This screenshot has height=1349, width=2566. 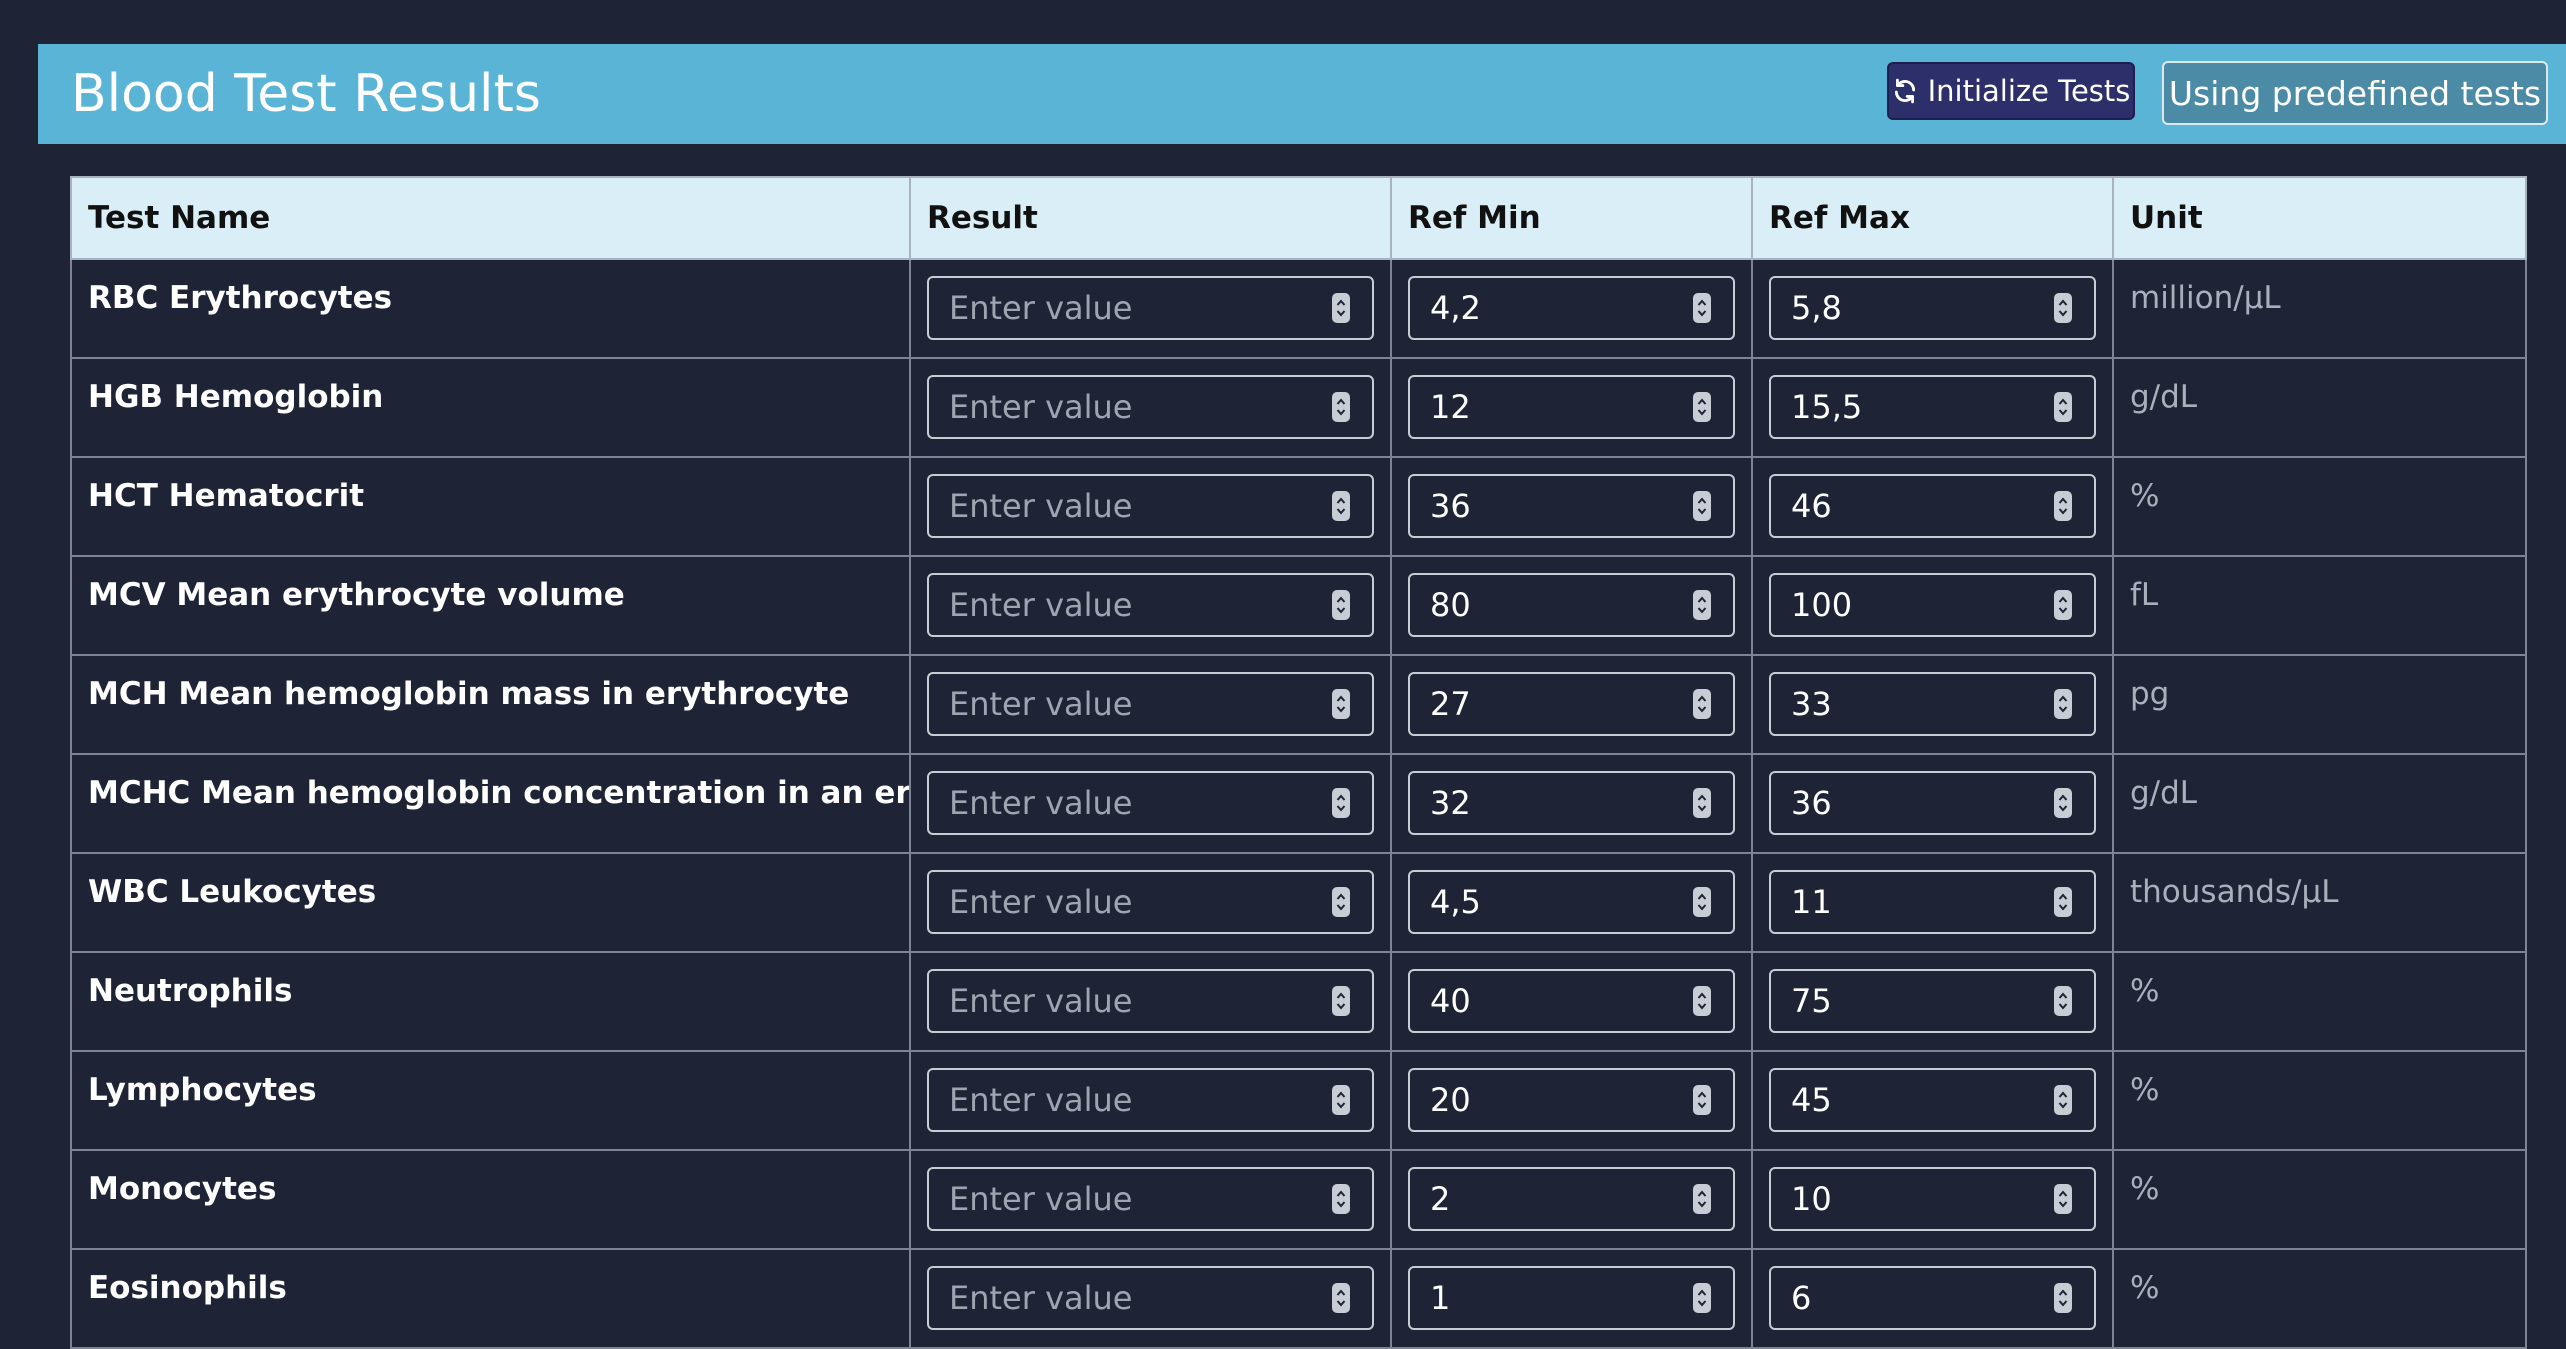 I want to click on ref-max-cell: 33, so click(x=1932, y=704).